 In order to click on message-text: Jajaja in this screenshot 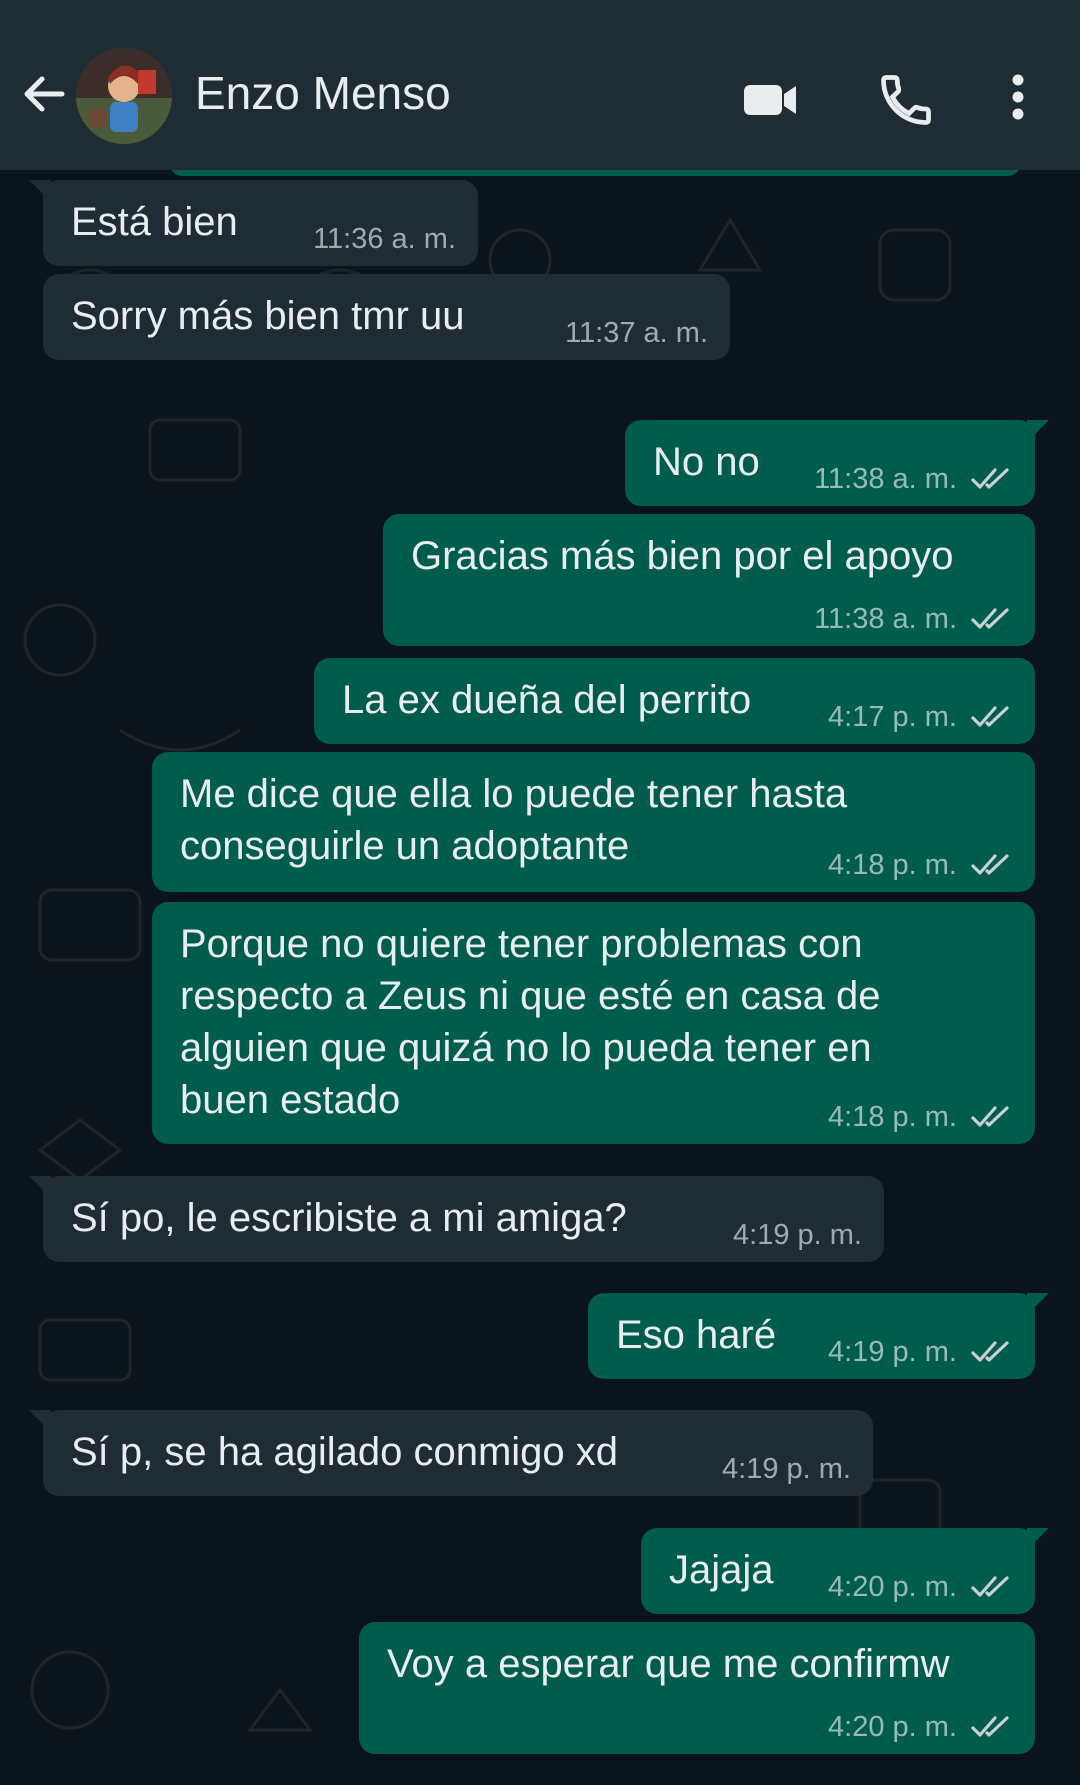, I will do `click(721, 1570)`.